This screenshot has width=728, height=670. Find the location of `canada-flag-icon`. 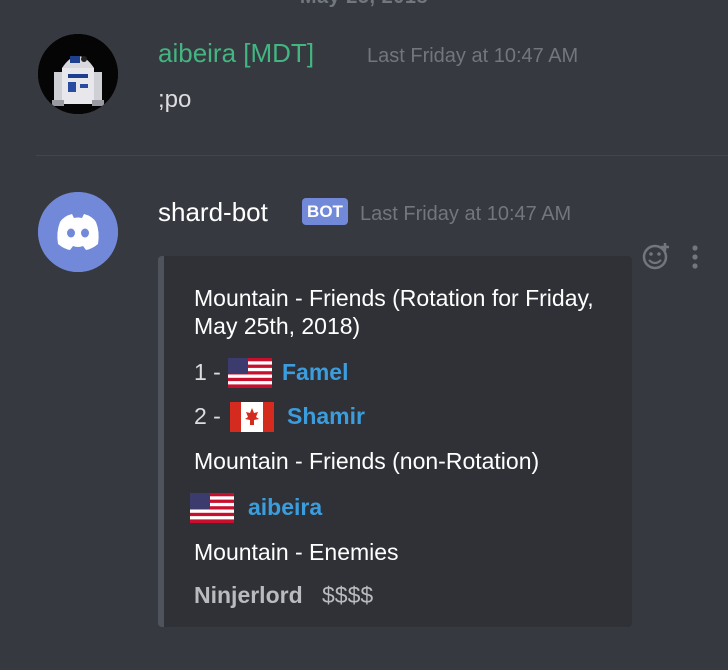

canada-flag-icon is located at coordinates (252, 417).